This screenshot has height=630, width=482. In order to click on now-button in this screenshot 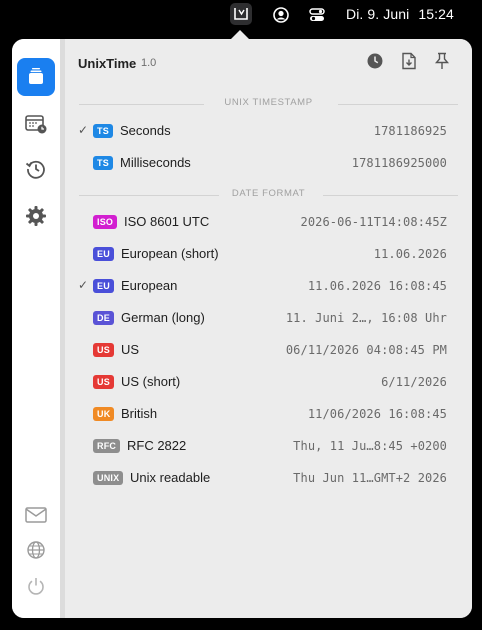, I will do `click(375, 63)`.